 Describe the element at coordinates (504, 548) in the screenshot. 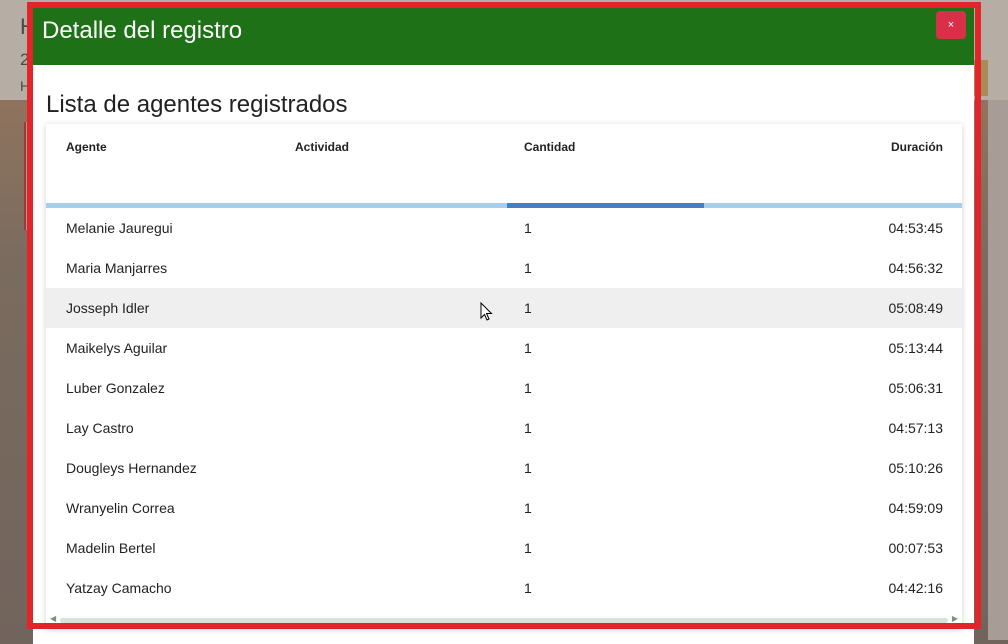

I see `table-row: Madelin Bertel 1 00:07:53` at that location.